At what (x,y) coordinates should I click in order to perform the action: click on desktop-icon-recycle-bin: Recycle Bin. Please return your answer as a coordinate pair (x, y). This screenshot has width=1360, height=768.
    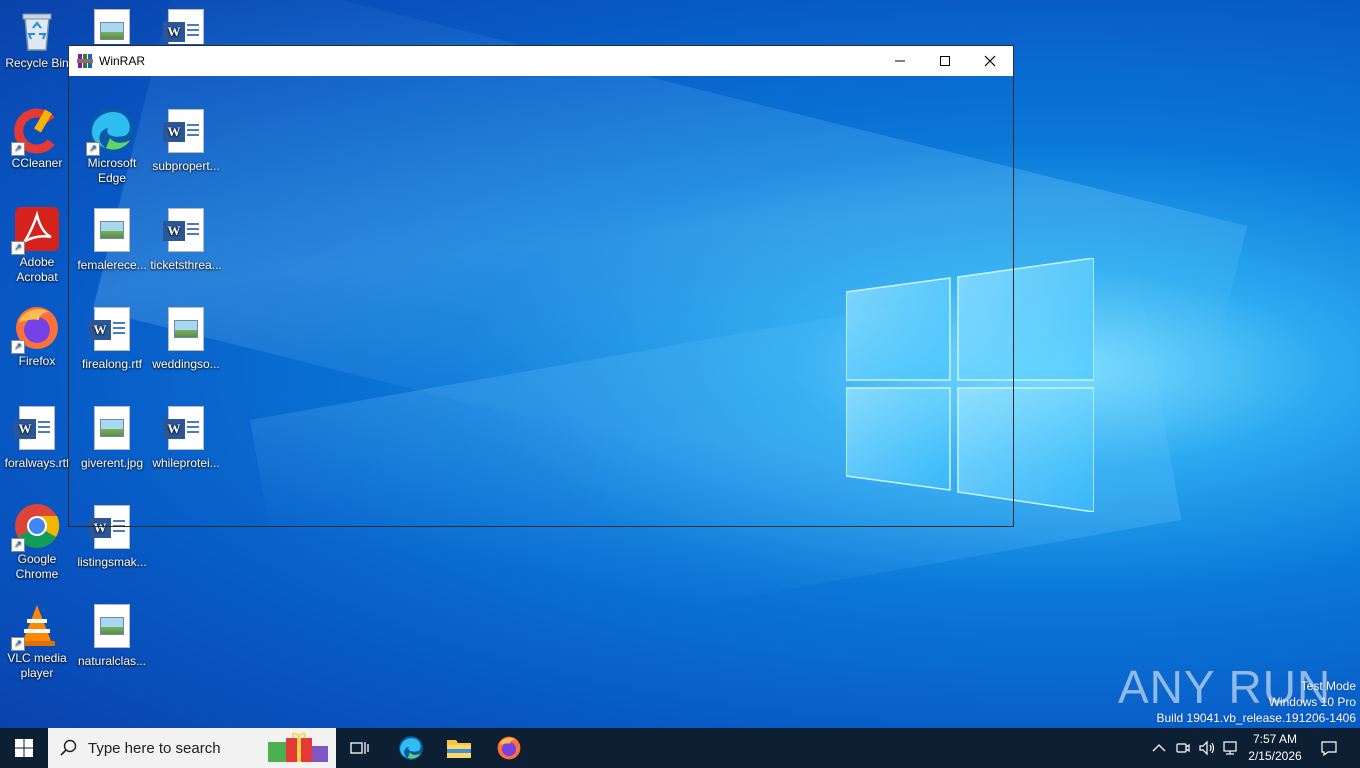
    Looking at the image, I should click on (37, 38).